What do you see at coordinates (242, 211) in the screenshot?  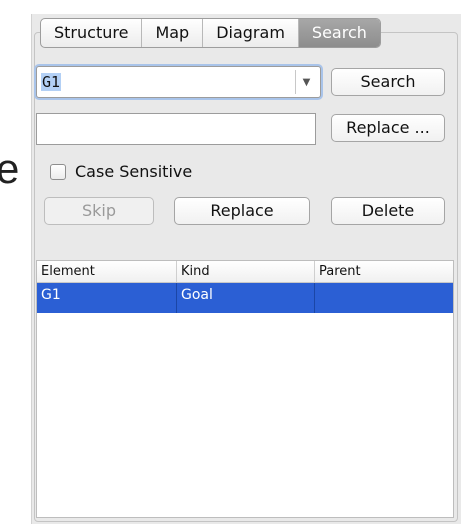 I see `replace-button: Replace` at bounding box center [242, 211].